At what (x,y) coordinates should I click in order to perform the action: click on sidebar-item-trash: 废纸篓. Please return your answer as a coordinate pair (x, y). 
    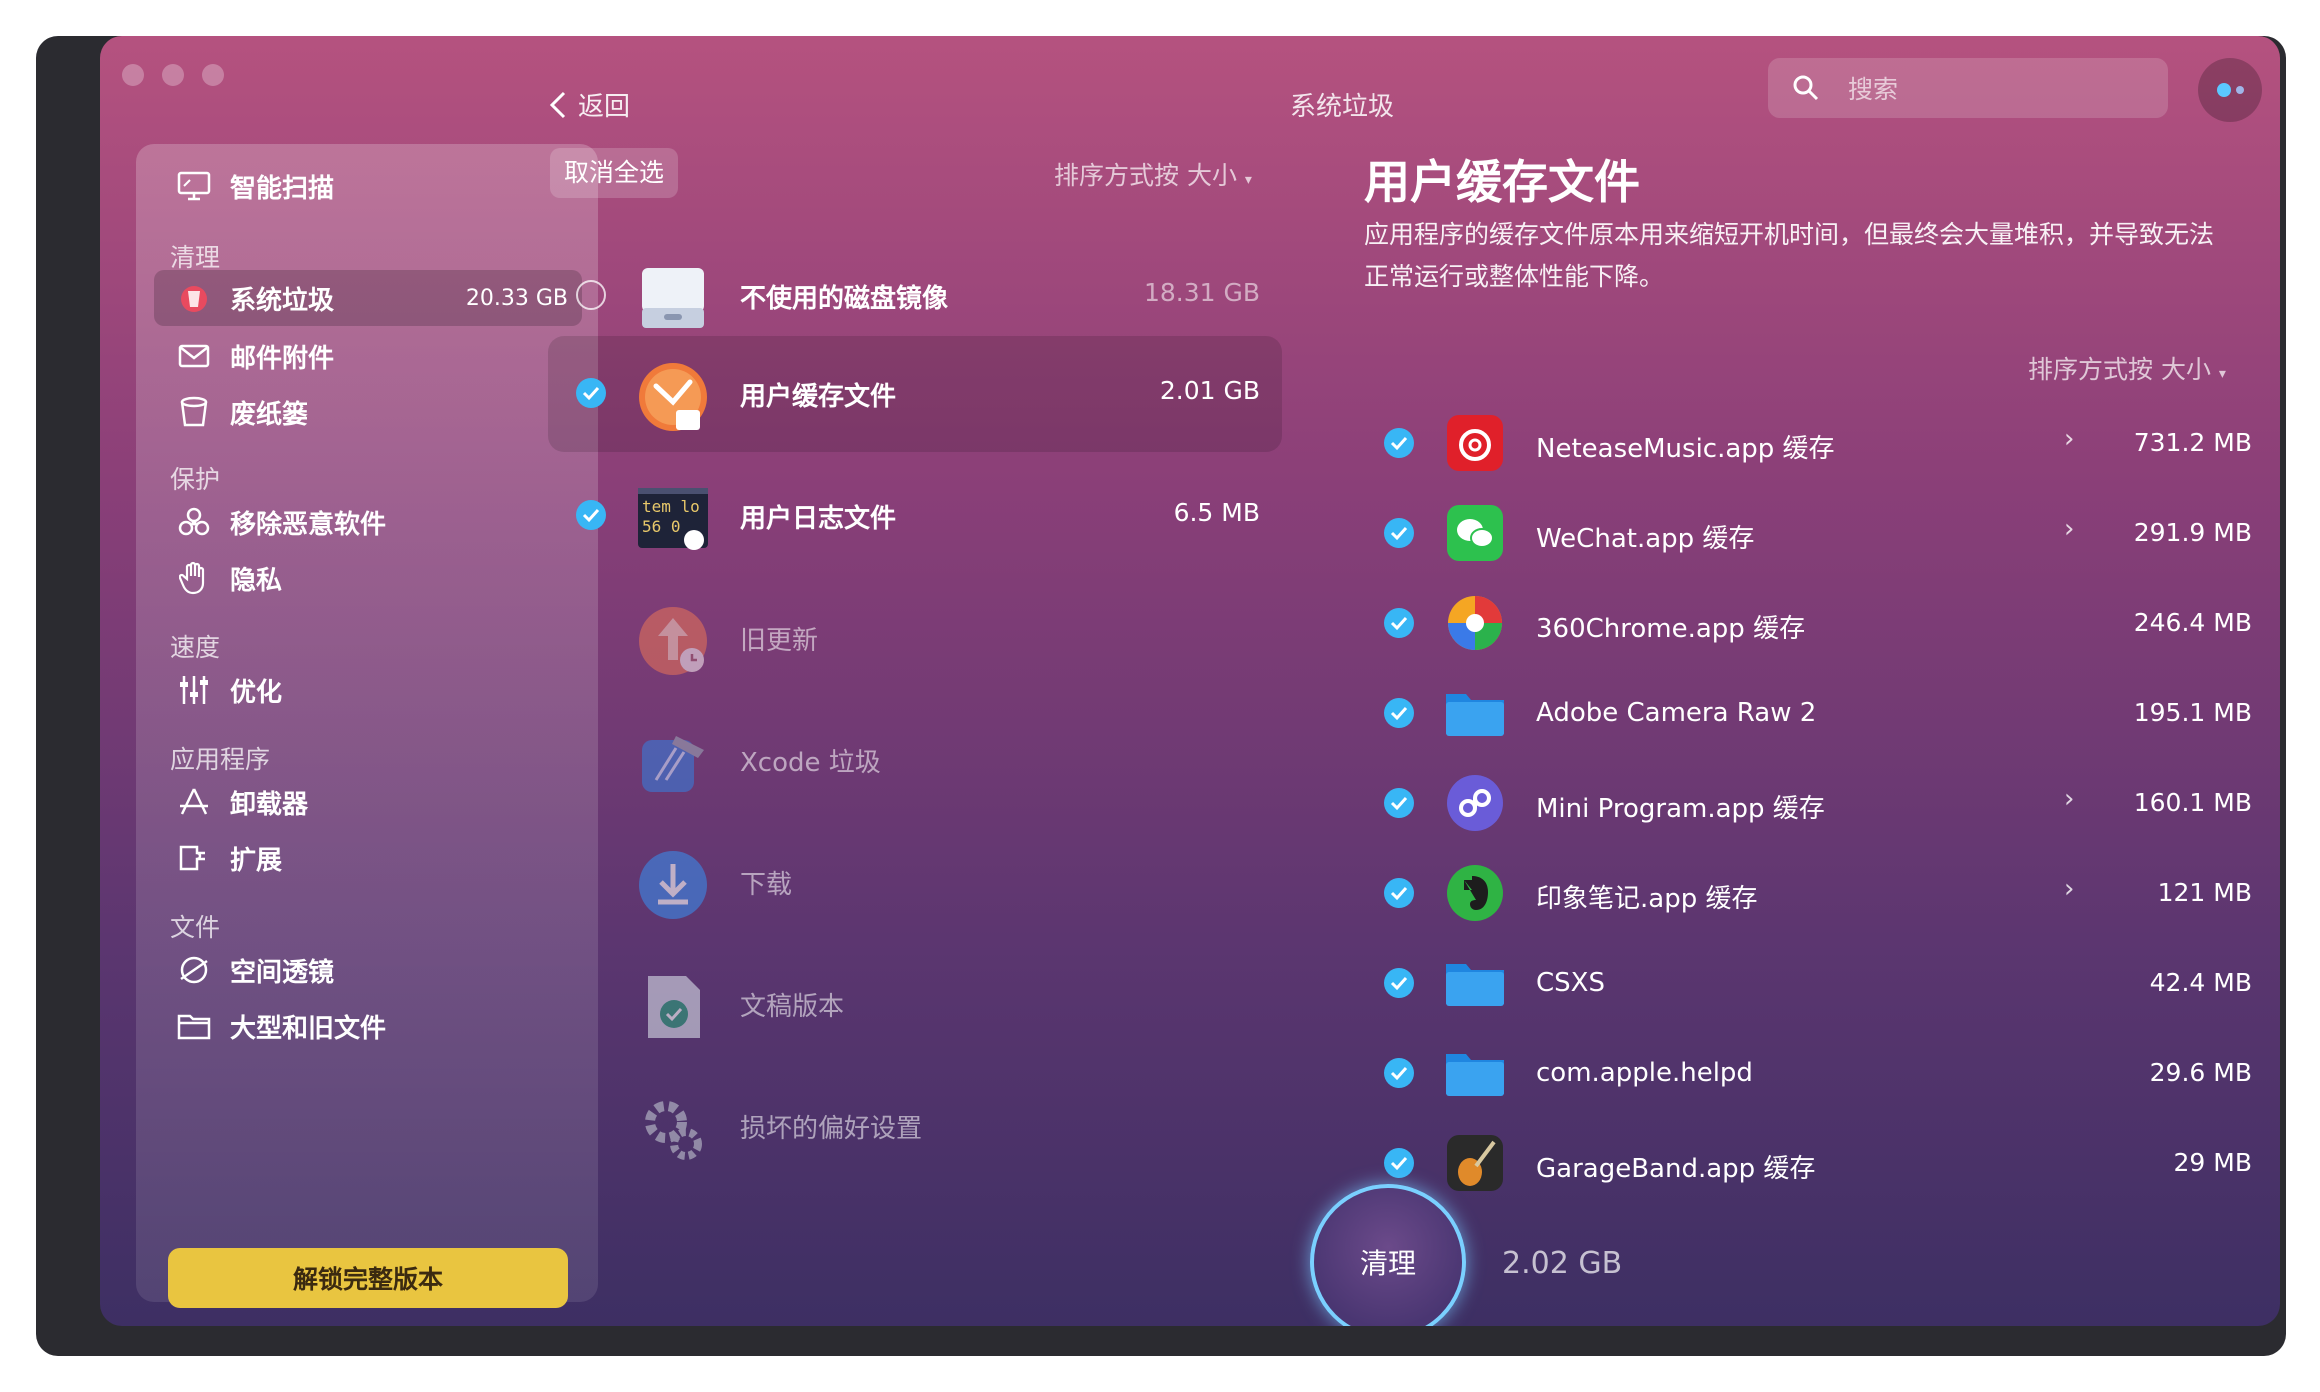
    Looking at the image, I should click on (368, 412).